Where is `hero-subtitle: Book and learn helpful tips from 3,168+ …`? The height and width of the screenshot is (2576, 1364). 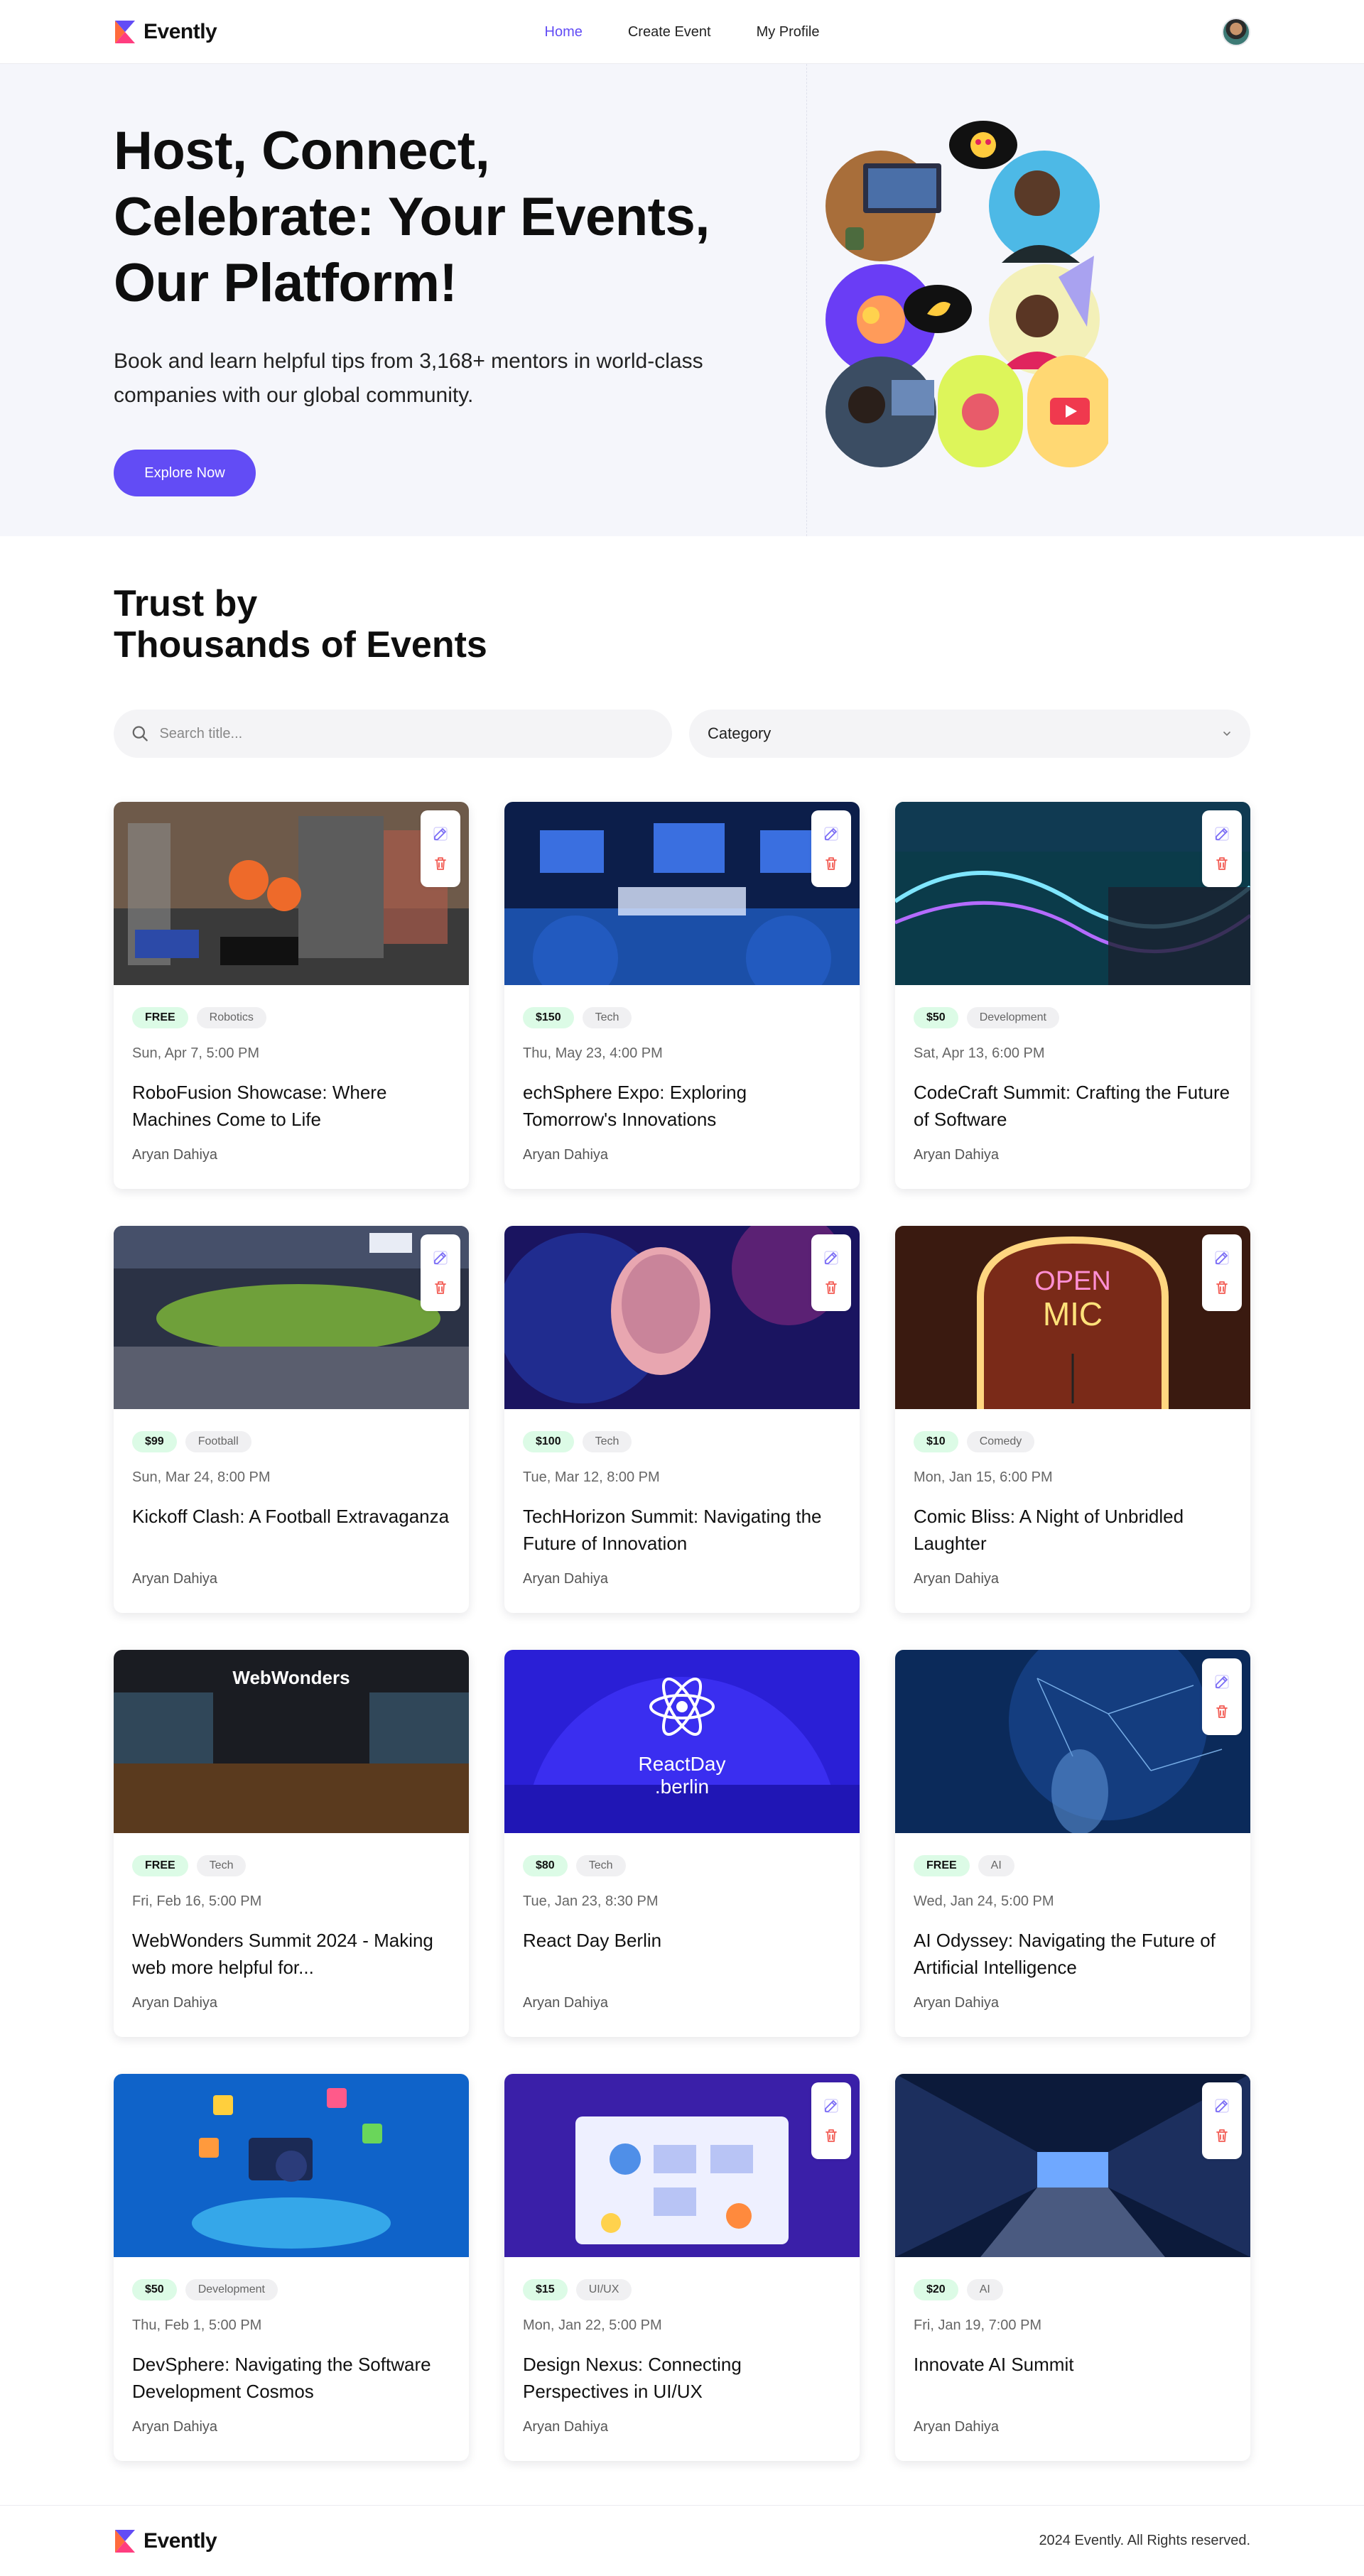 hero-subtitle: Book and learn helpful tips from 3,168+ … is located at coordinates (408, 378).